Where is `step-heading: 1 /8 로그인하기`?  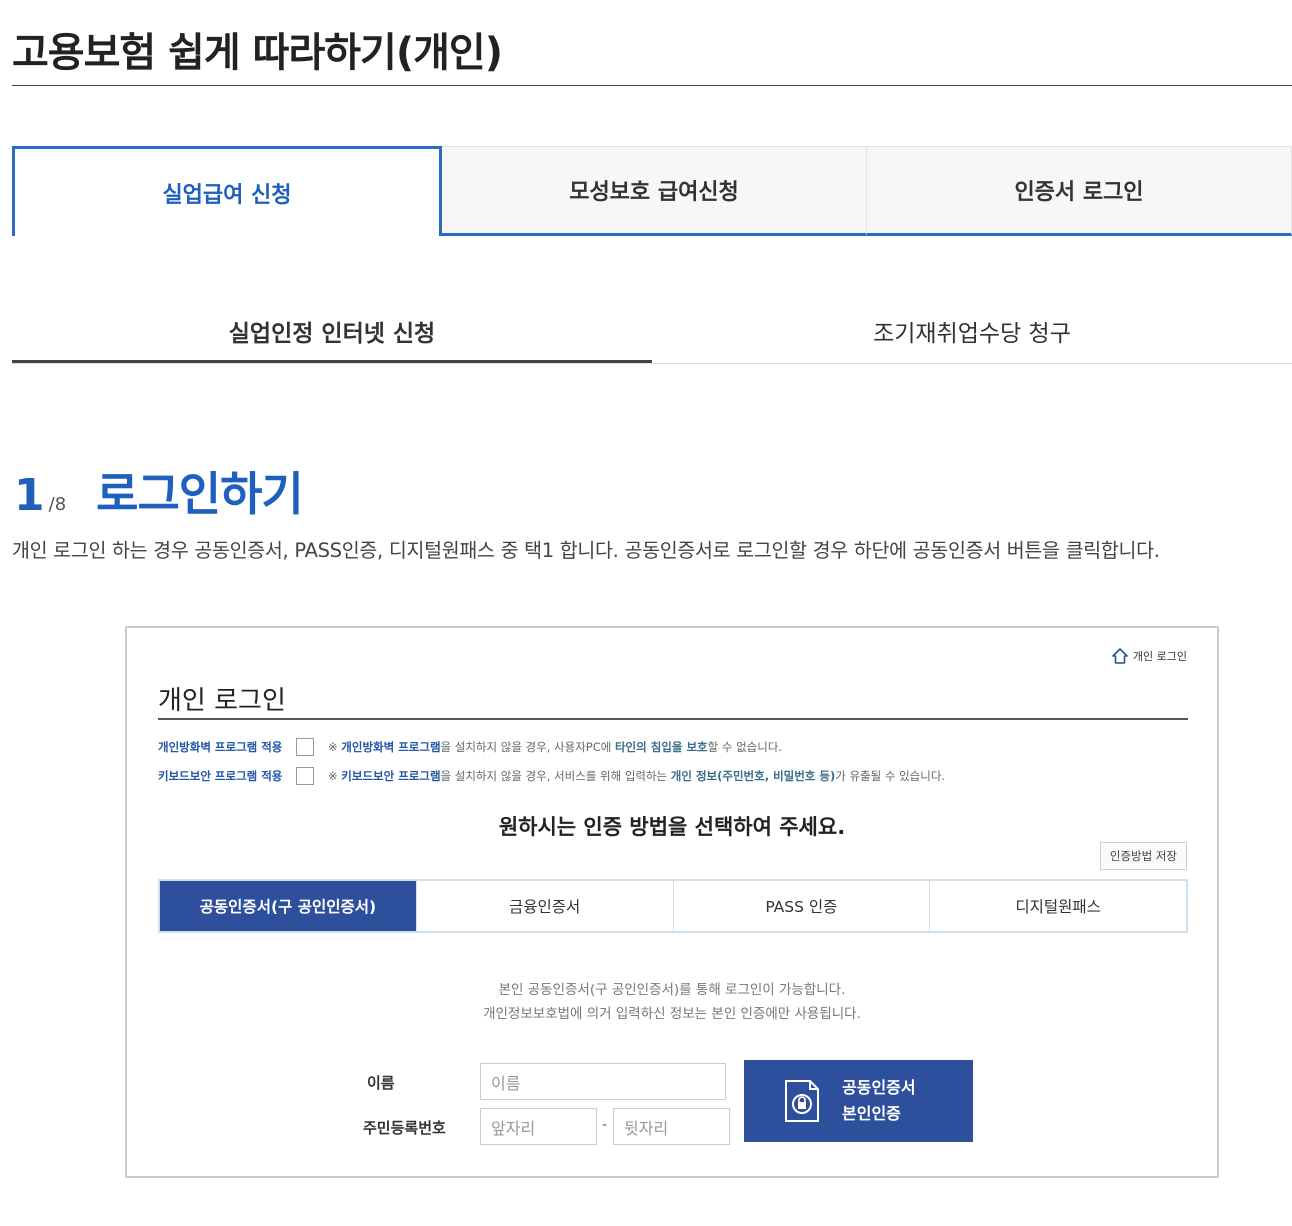
step-heading: 1 /8 로그인하기 is located at coordinates (159, 491).